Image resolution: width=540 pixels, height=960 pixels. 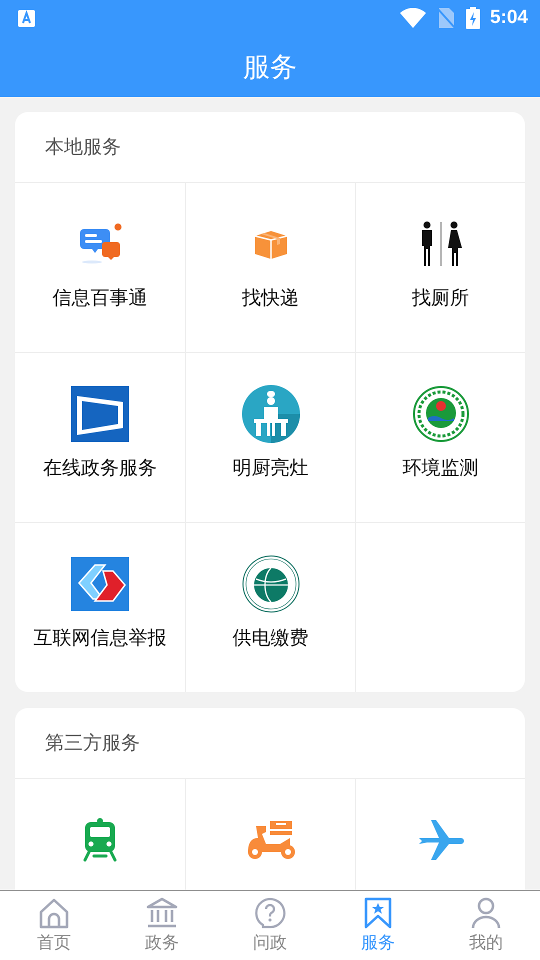 What do you see at coordinates (270, 468) in the screenshot?
I see `service-label: 明厨亮灶` at bounding box center [270, 468].